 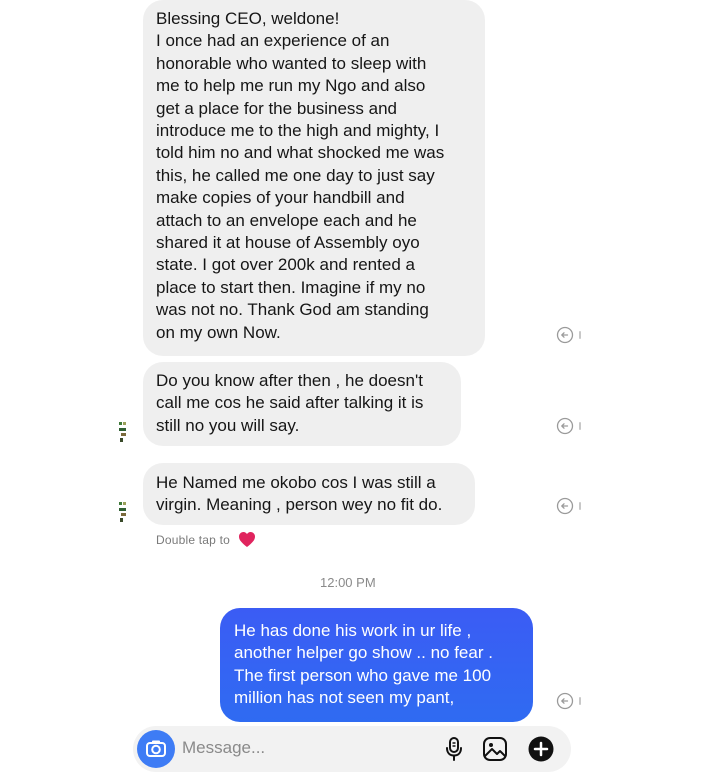 What do you see at coordinates (300, 153) in the screenshot?
I see `message-line: told him no and what shocked me was` at bounding box center [300, 153].